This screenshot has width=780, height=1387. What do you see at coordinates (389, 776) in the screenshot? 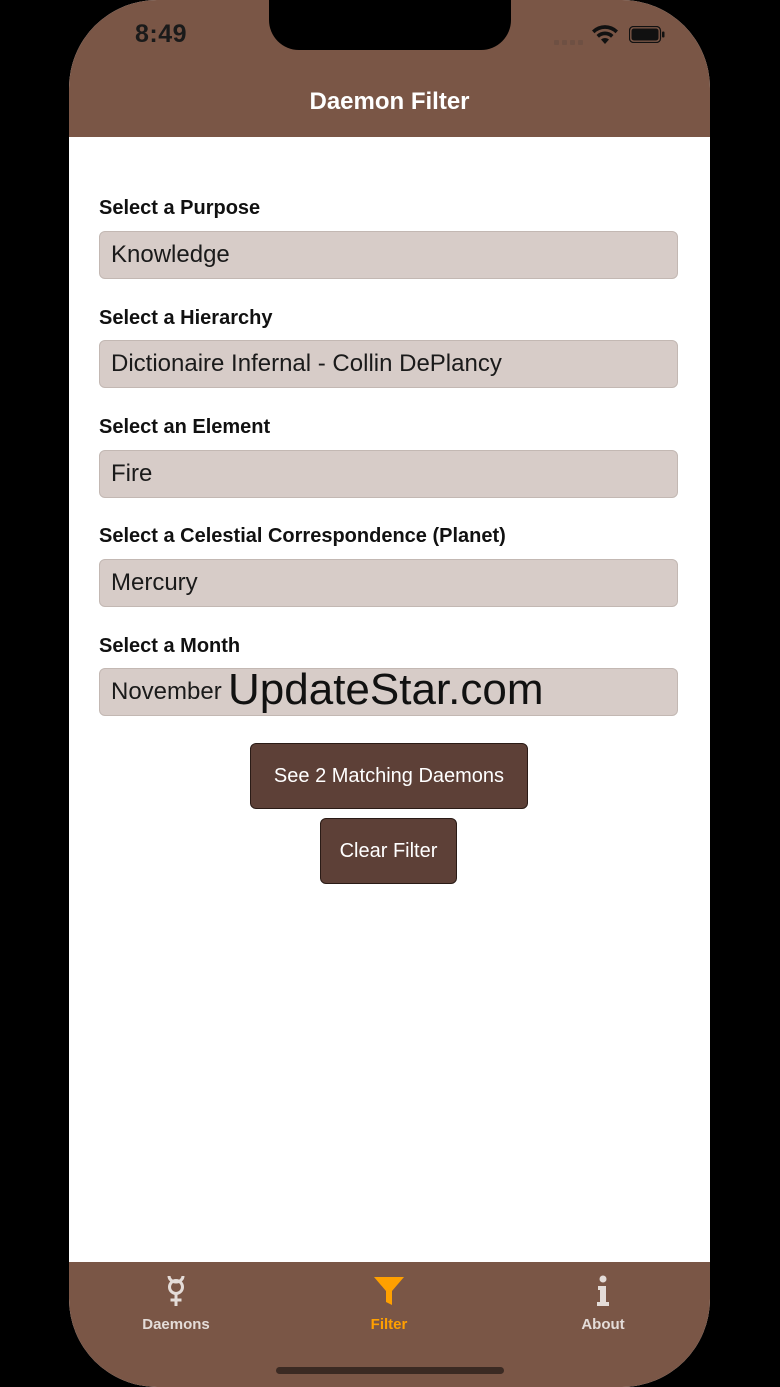
I see `see-matching-daemons-button: See 2 Matching Daemons` at bounding box center [389, 776].